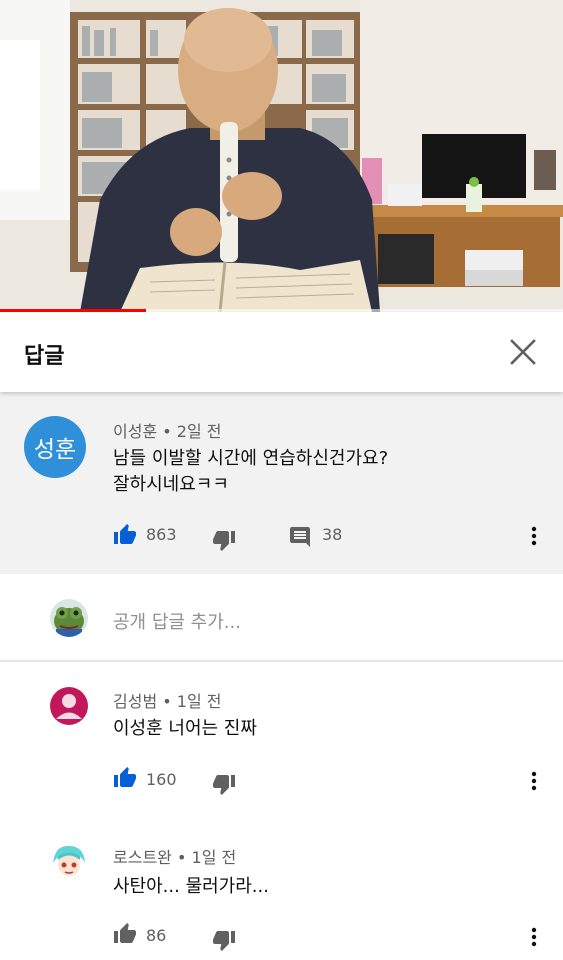  Describe the element at coordinates (44, 356) in the screenshot. I see `panel-title: 답글` at that location.